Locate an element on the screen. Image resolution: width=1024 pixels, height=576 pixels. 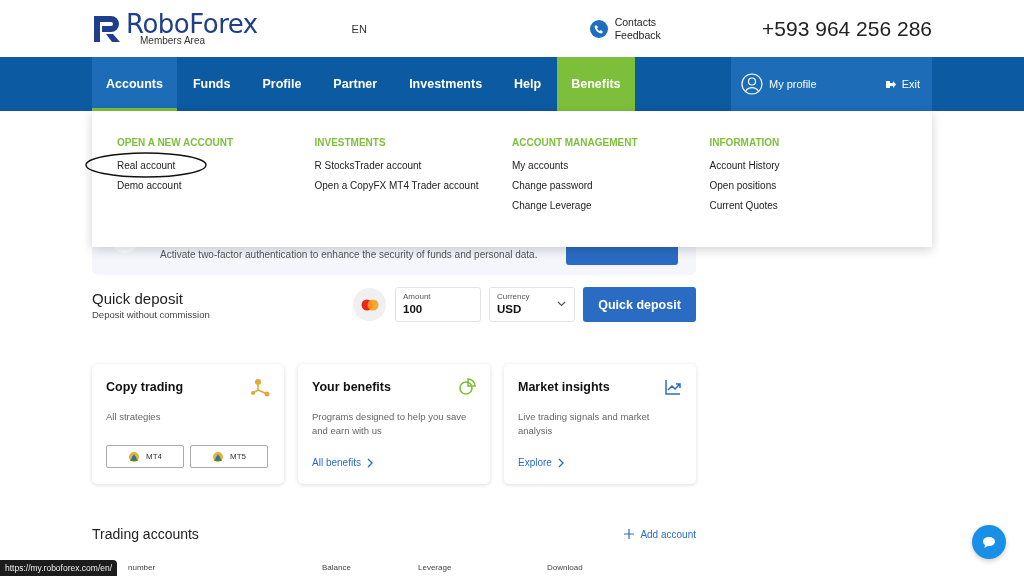
user-icon is located at coordinates (752, 84).